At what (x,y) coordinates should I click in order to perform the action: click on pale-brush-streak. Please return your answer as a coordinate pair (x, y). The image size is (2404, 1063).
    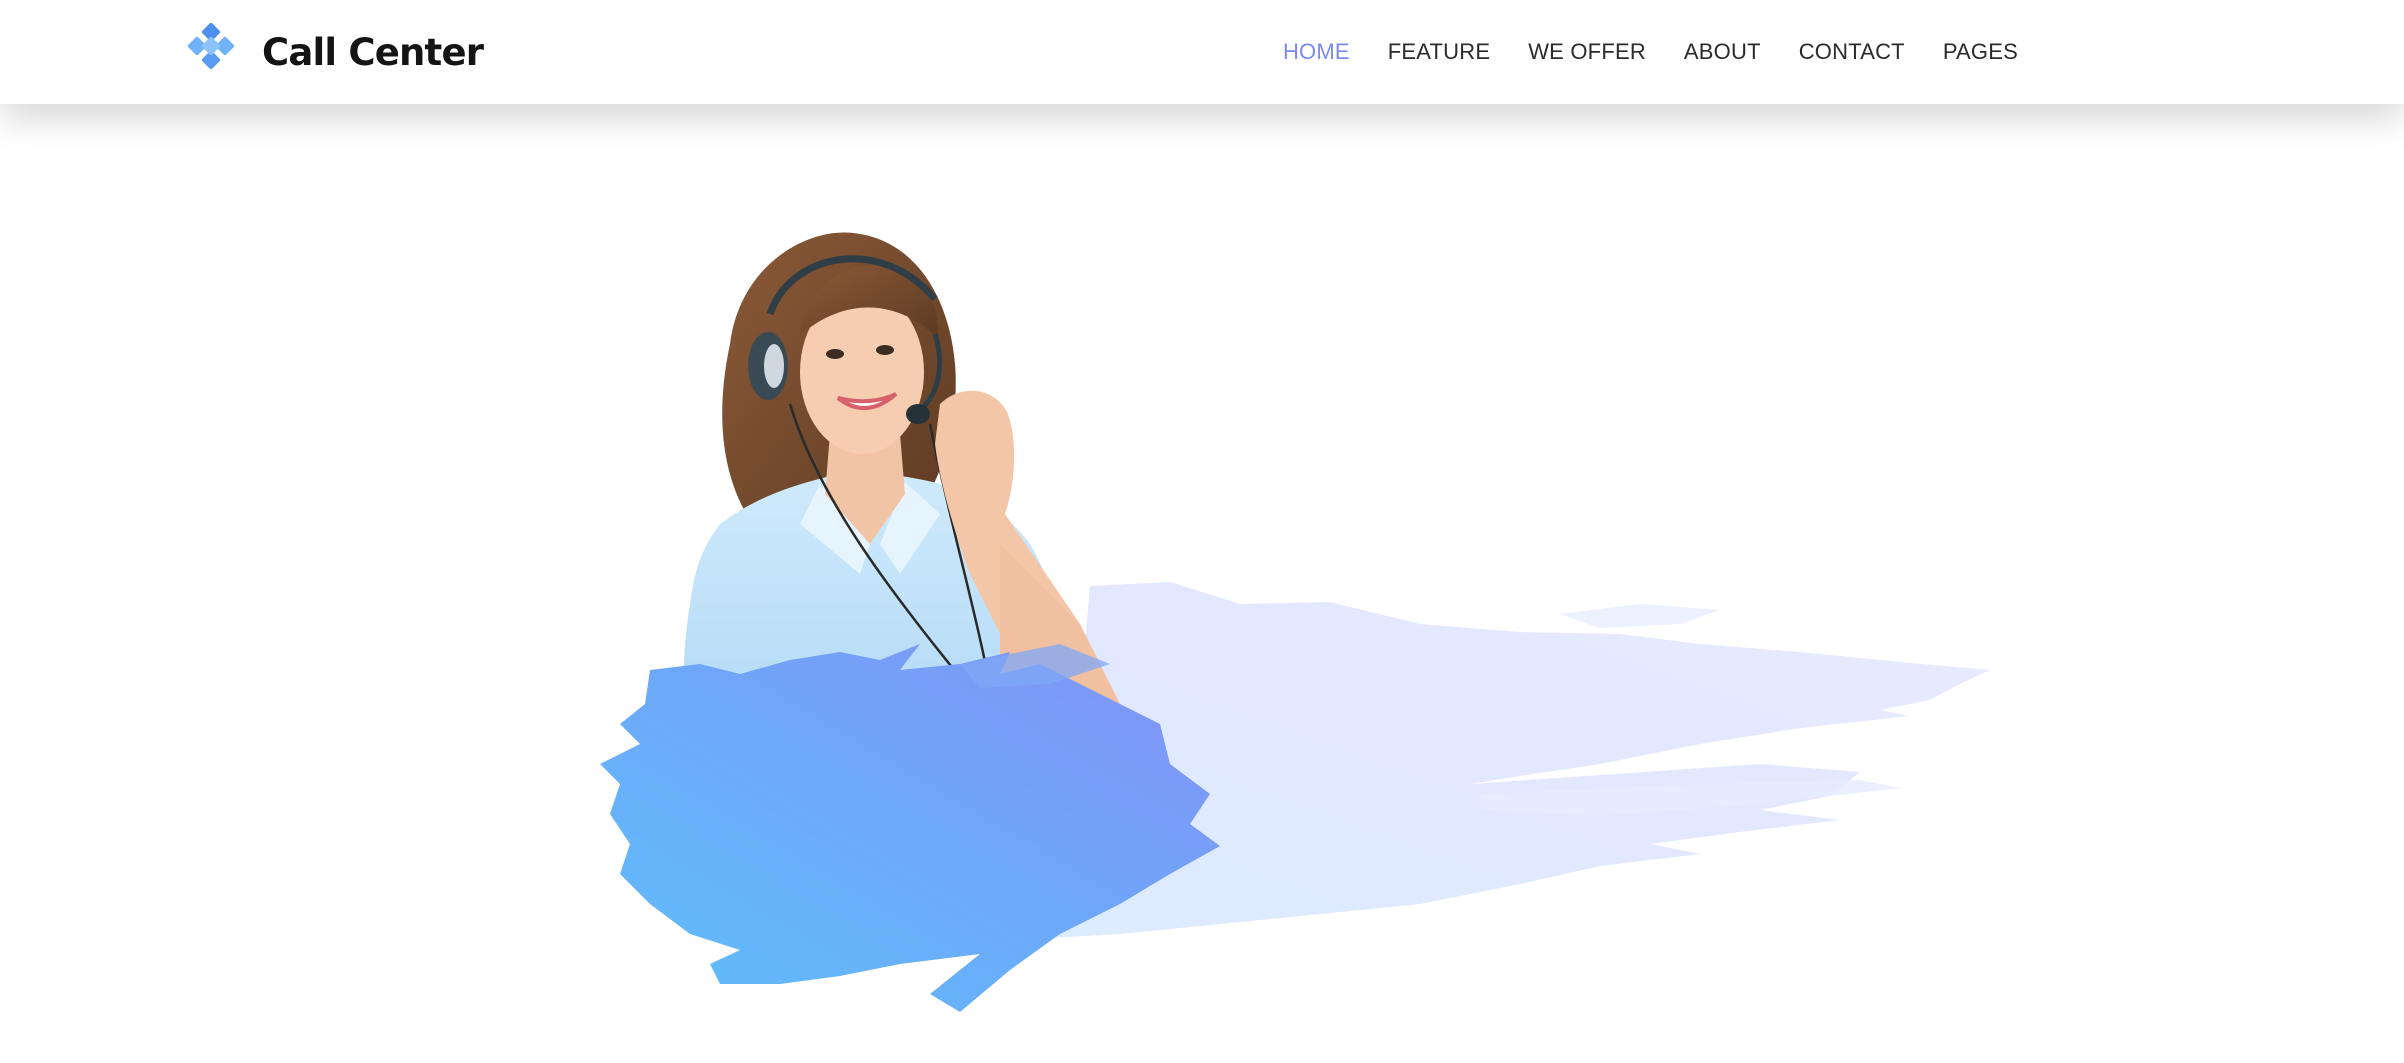
    Looking at the image, I should click on (1640, 616).